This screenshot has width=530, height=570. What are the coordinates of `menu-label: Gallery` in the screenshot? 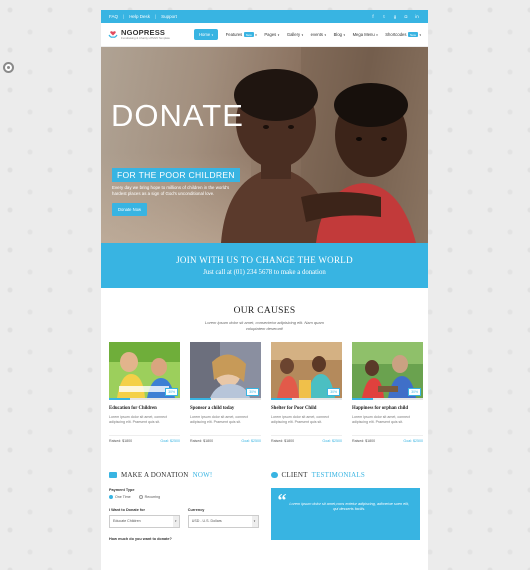 It's located at (293, 34).